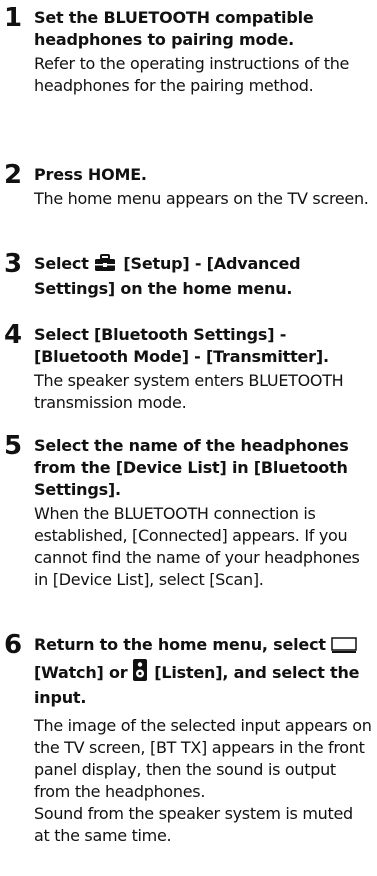 The width and height of the screenshot is (377, 876). What do you see at coordinates (61, 263) in the screenshot?
I see `step-title-text: Select` at bounding box center [61, 263].